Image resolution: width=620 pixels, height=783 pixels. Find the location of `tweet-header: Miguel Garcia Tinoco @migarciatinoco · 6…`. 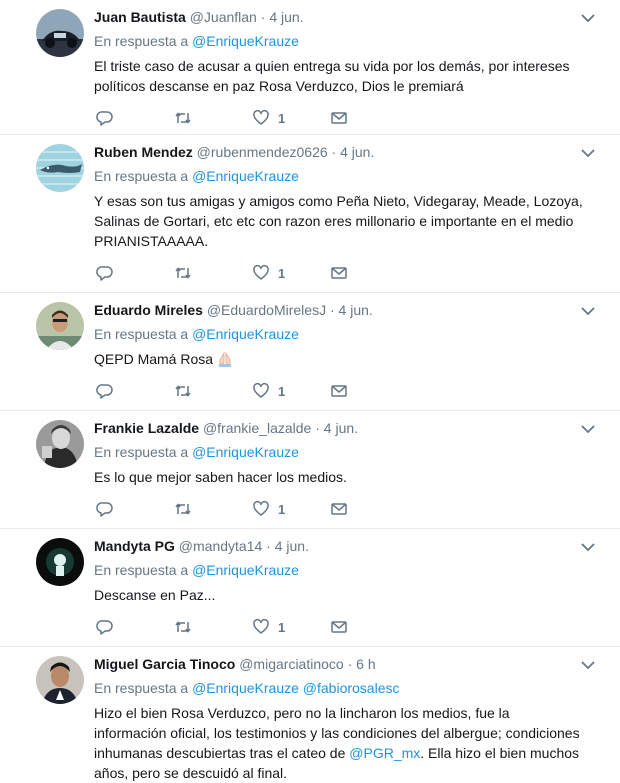

tweet-header: Miguel Garcia Tinoco @migarciatinoco · 6… is located at coordinates (349, 664).